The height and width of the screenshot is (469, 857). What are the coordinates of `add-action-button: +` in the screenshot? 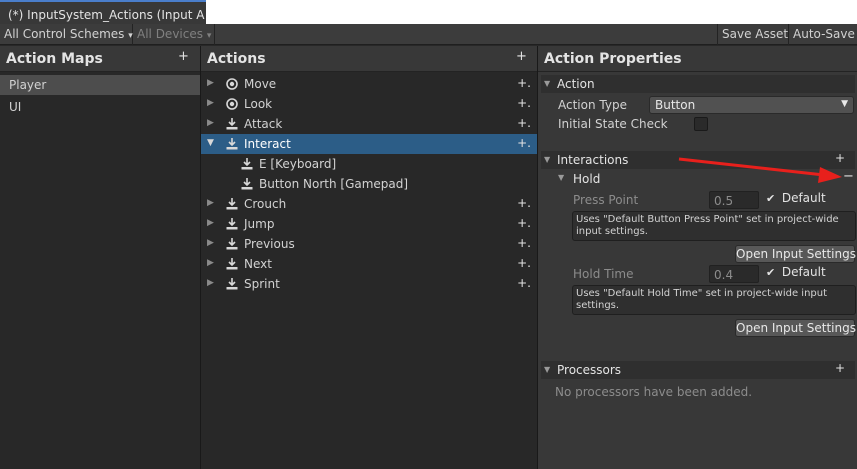 It's located at (521, 56).